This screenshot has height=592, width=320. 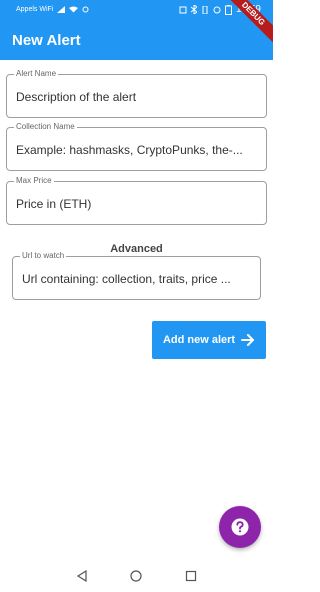 I want to click on add-new-alert-button: Add new alert, so click(x=209, y=340).